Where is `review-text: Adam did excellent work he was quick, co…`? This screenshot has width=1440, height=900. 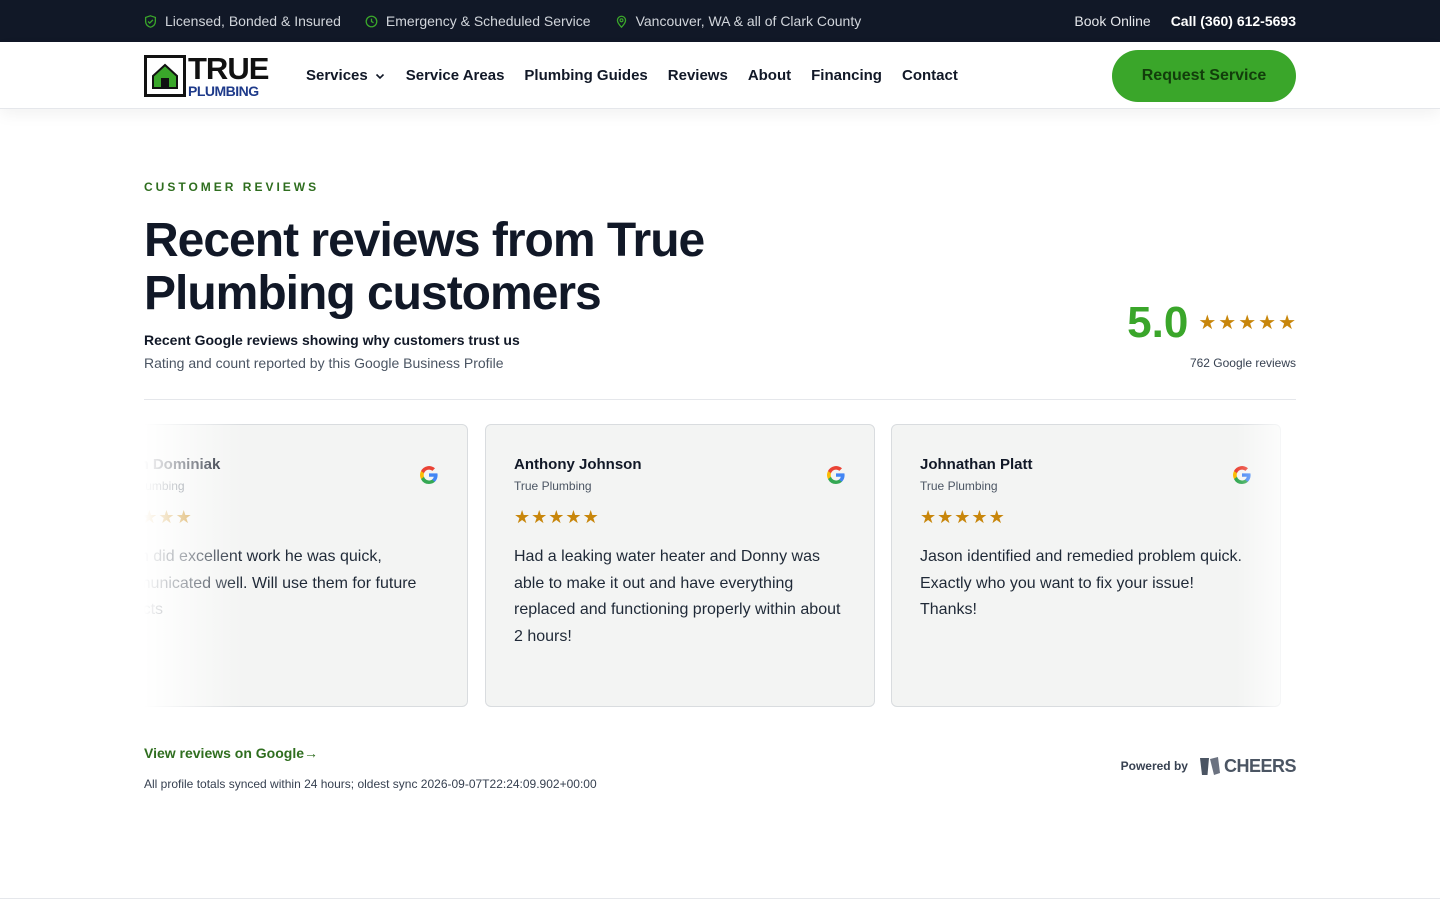 review-text: Adam did excellent work he was quick, co… is located at coordinates (280, 583).